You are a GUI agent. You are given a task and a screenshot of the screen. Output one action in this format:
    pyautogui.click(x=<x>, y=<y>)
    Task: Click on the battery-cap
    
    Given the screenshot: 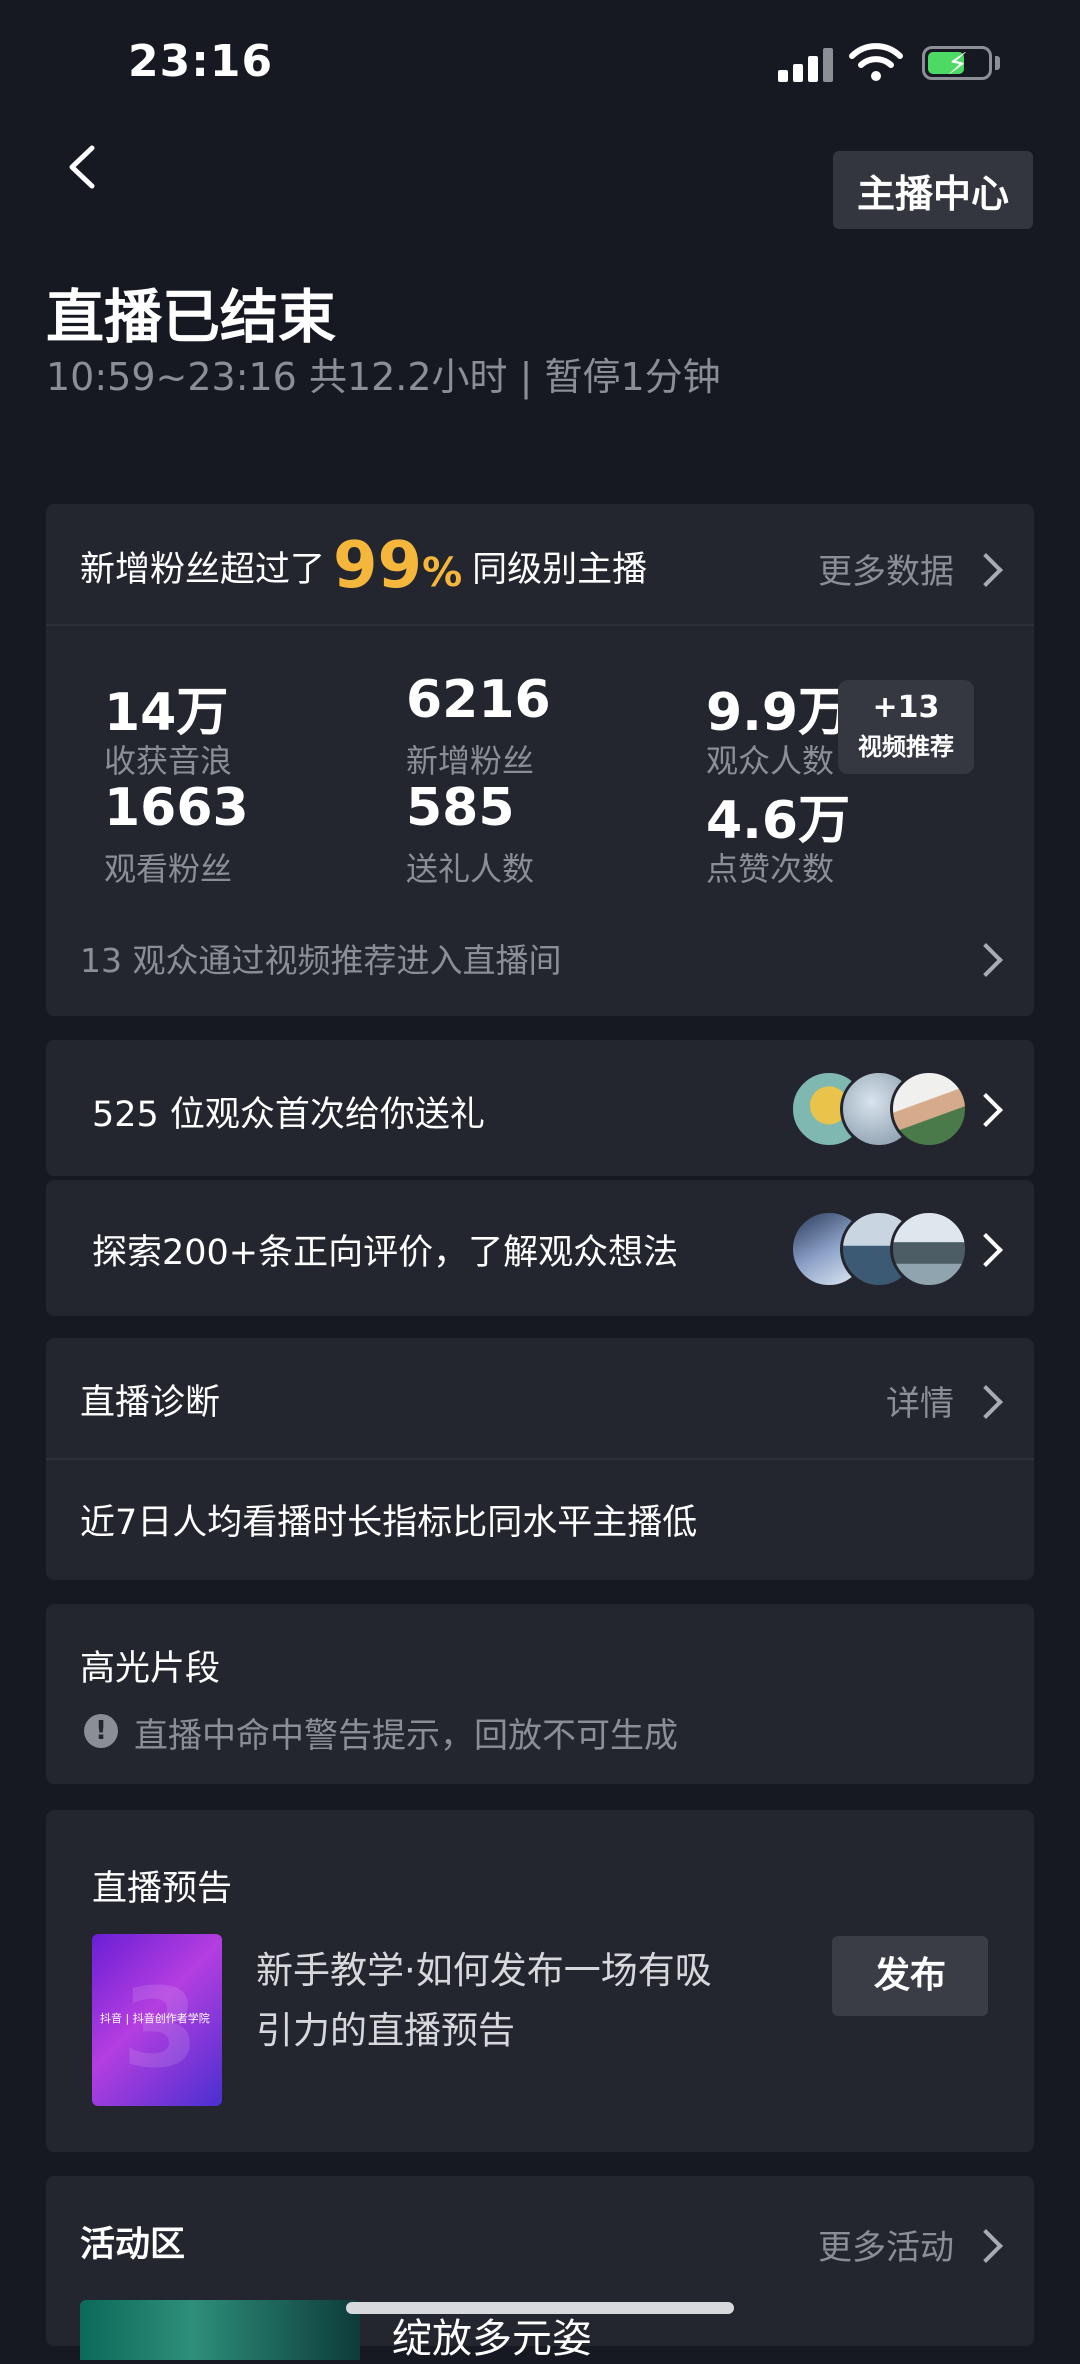 What is the action you would take?
    pyautogui.click(x=997, y=63)
    